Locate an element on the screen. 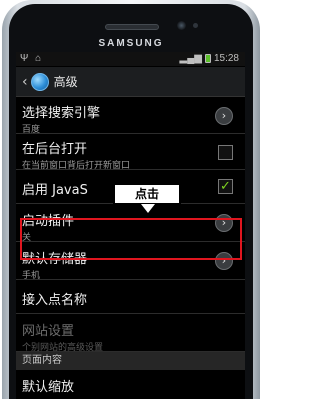 This screenshot has height=399, width=320. title-bar: ‹ 高级 is located at coordinates (130, 82).